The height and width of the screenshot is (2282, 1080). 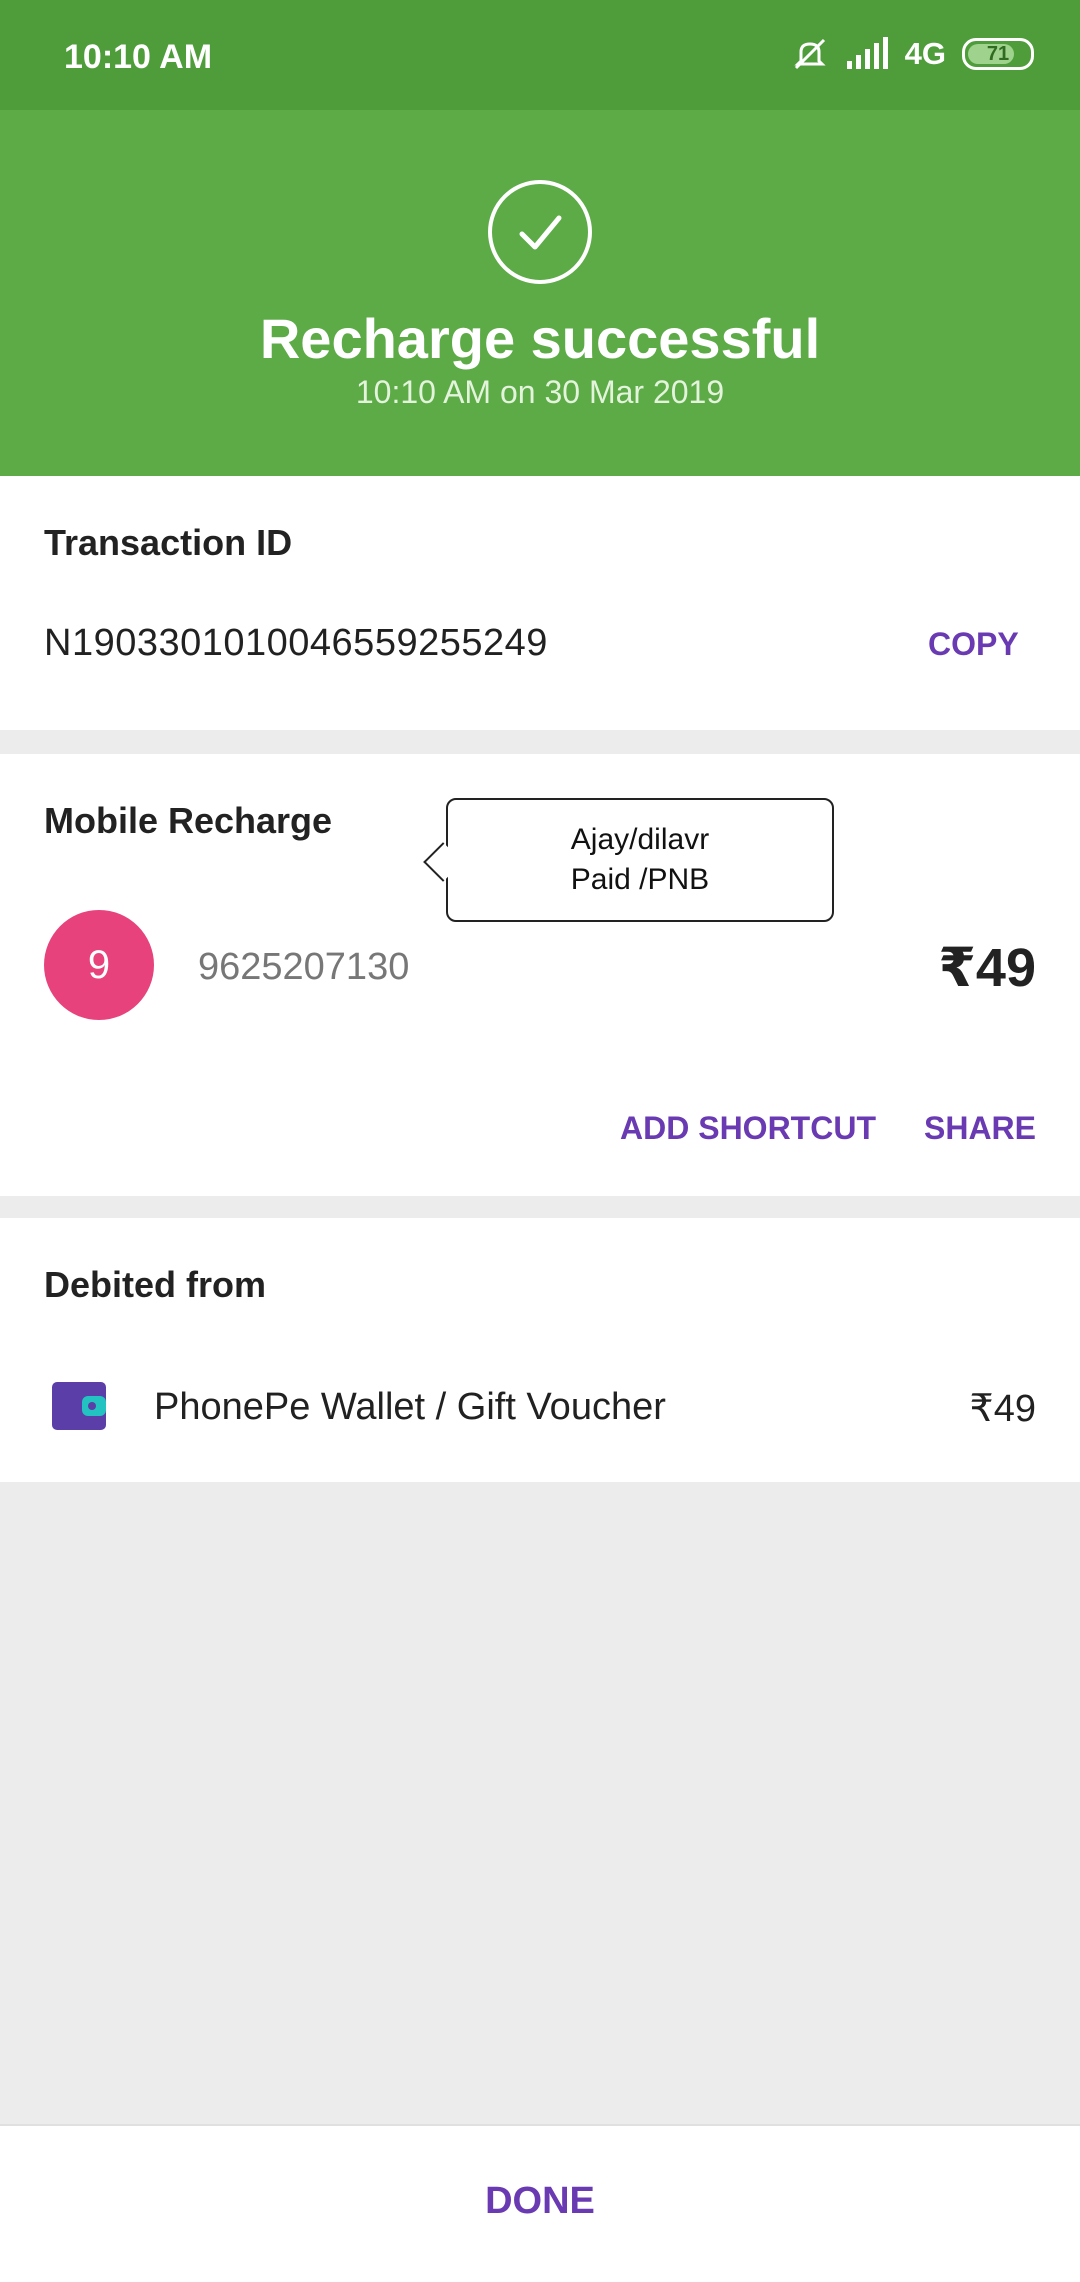 I want to click on annotation-callout: Ajay/dilavr Paid /PNB, so click(x=628, y=860).